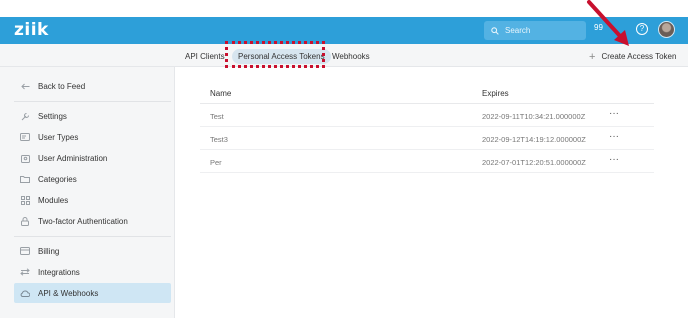 This screenshot has width=688, height=318. Describe the element at coordinates (92, 251) in the screenshot. I see `sidebar-item-billing: Billing` at that location.